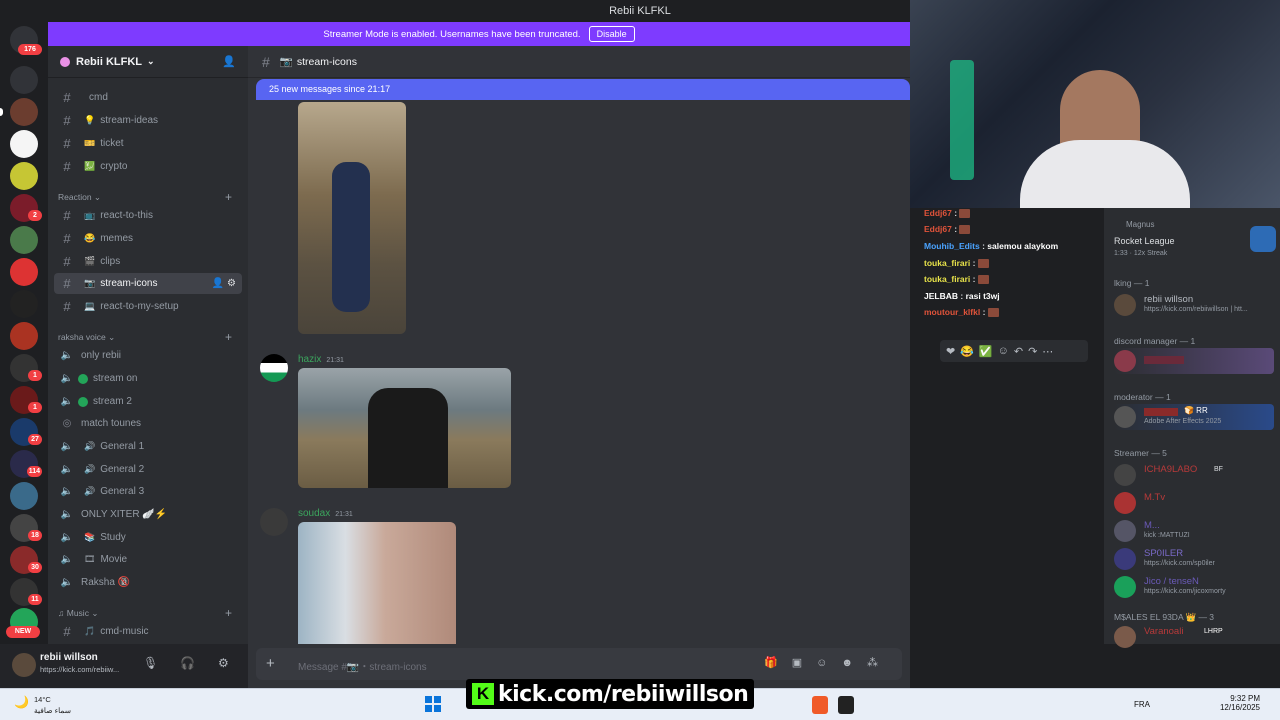 The width and height of the screenshot is (1280, 720). I want to click on member-item: M... kick :MATTUZI, so click(1194, 531).